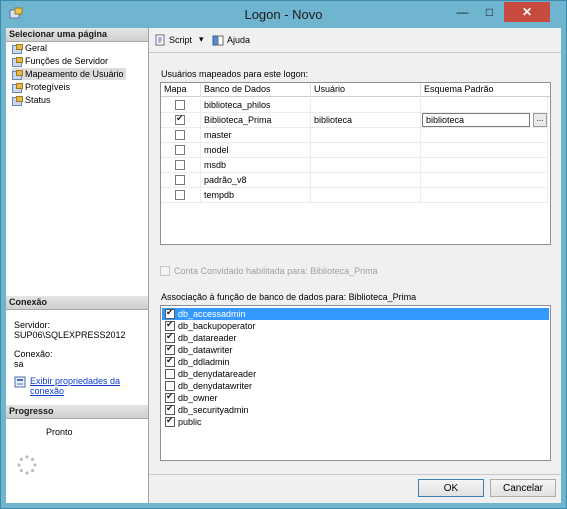 This screenshot has height=509, width=567. I want to click on view-connection-properties-link-line2: conexão, so click(47, 391).